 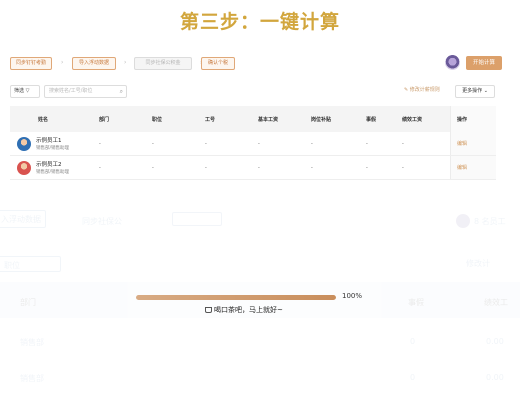 I want to click on search-placeholder: 搜索姓名/工号/职位, so click(x=71, y=91).